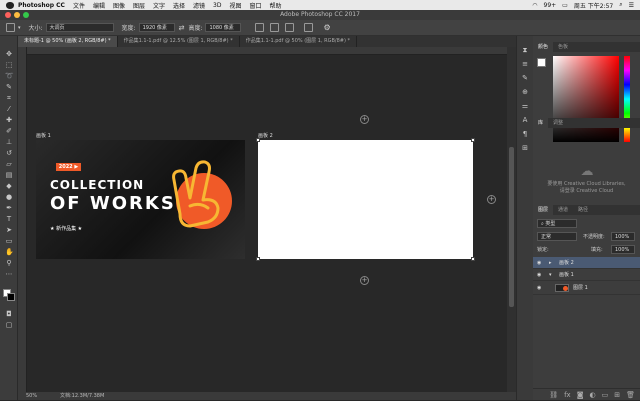 The image size is (640, 401). Describe the element at coordinates (364, 280) in the screenshot. I see `add-artboard-bottom-icon: +` at that location.